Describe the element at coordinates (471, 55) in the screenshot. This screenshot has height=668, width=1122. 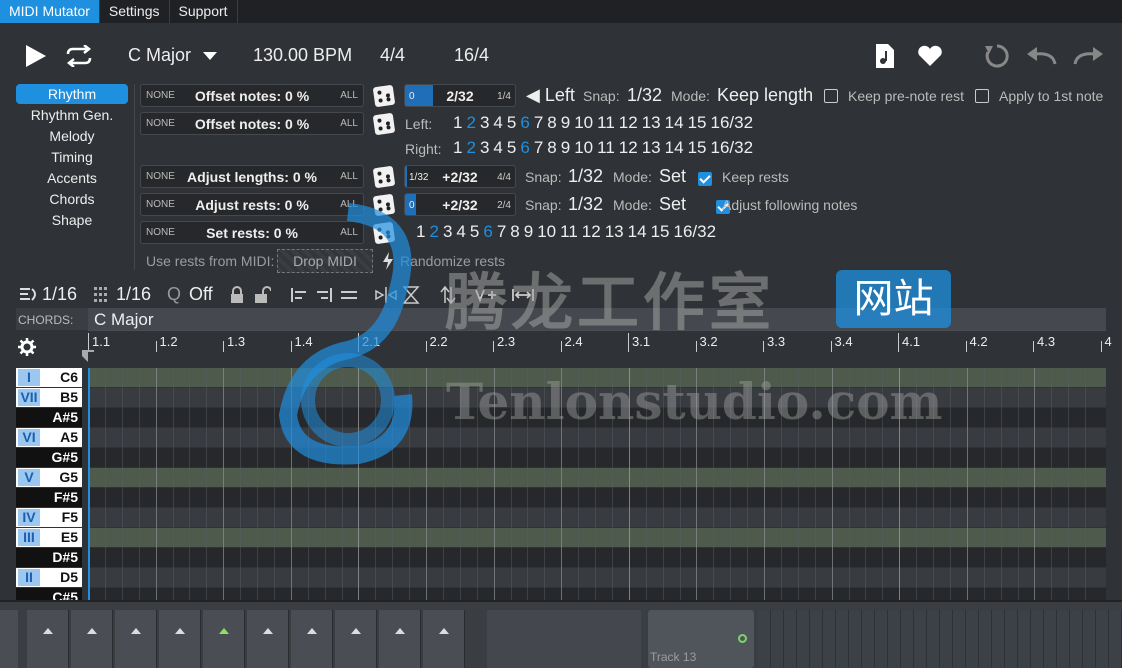
I see `pattern-length: 16/4` at that location.